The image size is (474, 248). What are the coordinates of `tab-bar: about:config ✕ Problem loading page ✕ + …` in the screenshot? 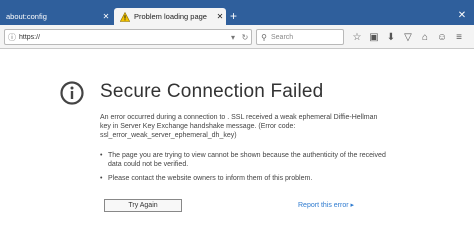 It's located at (237, 12).